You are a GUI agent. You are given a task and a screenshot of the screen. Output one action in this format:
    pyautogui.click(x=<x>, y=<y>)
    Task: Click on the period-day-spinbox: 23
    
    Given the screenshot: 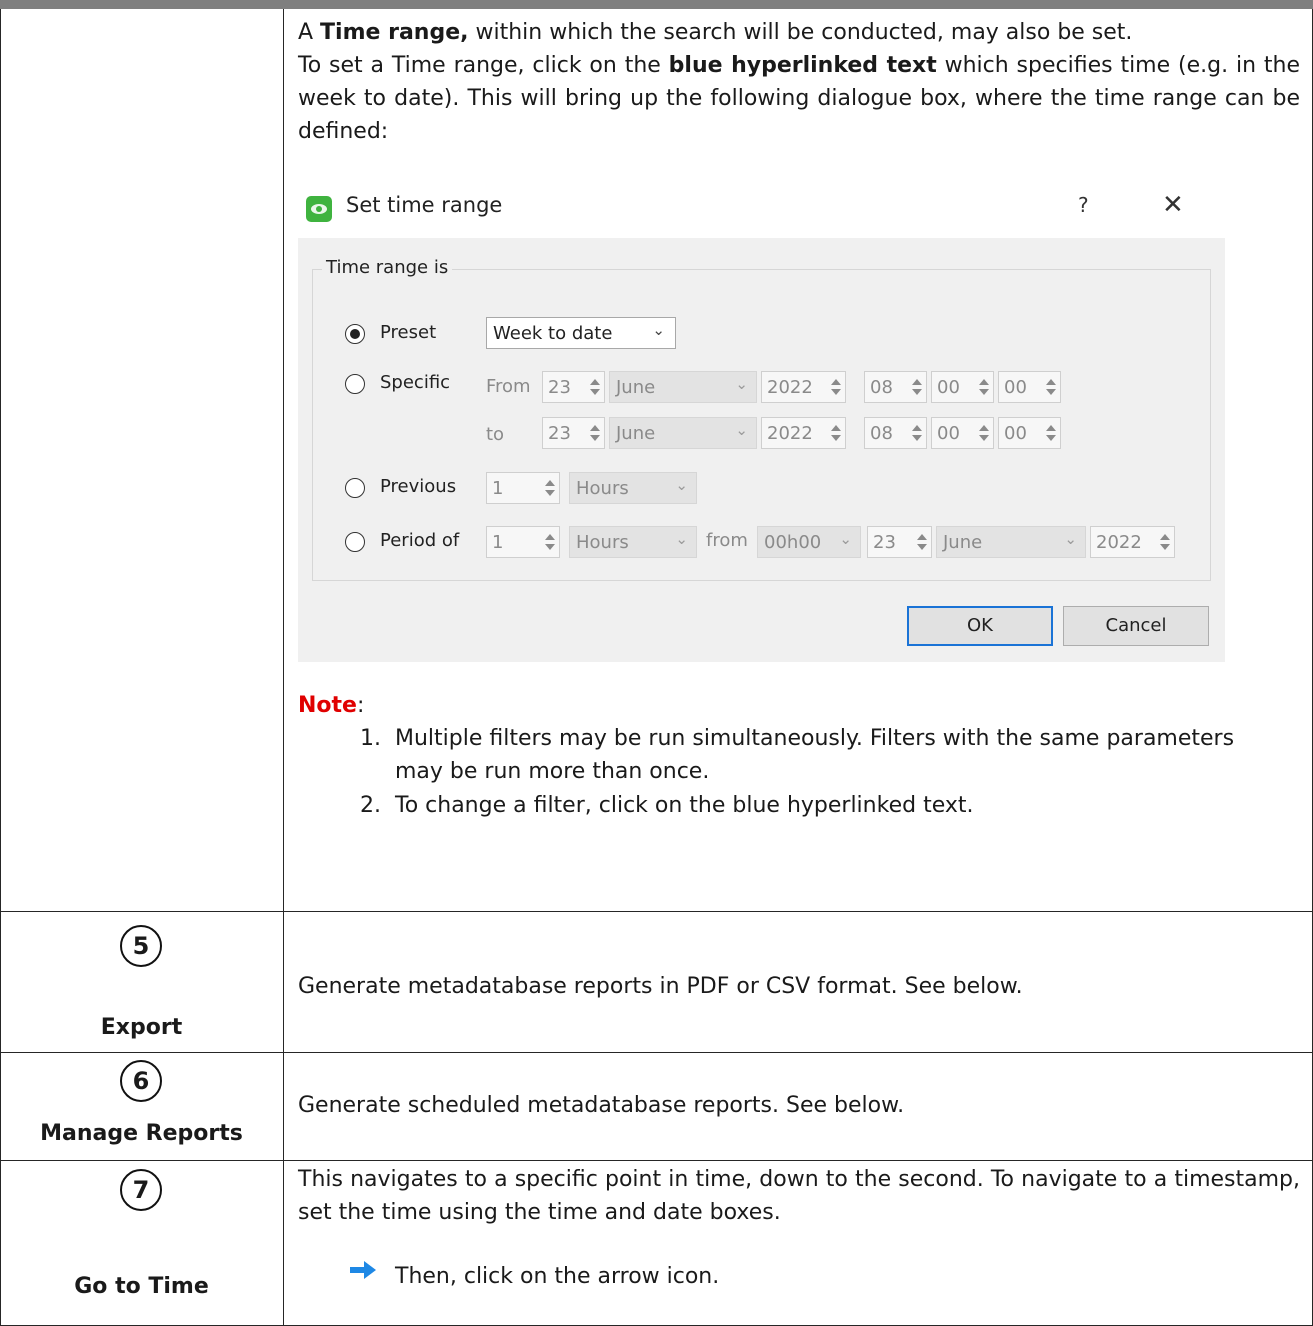 What is the action you would take?
    pyautogui.click(x=899, y=542)
    